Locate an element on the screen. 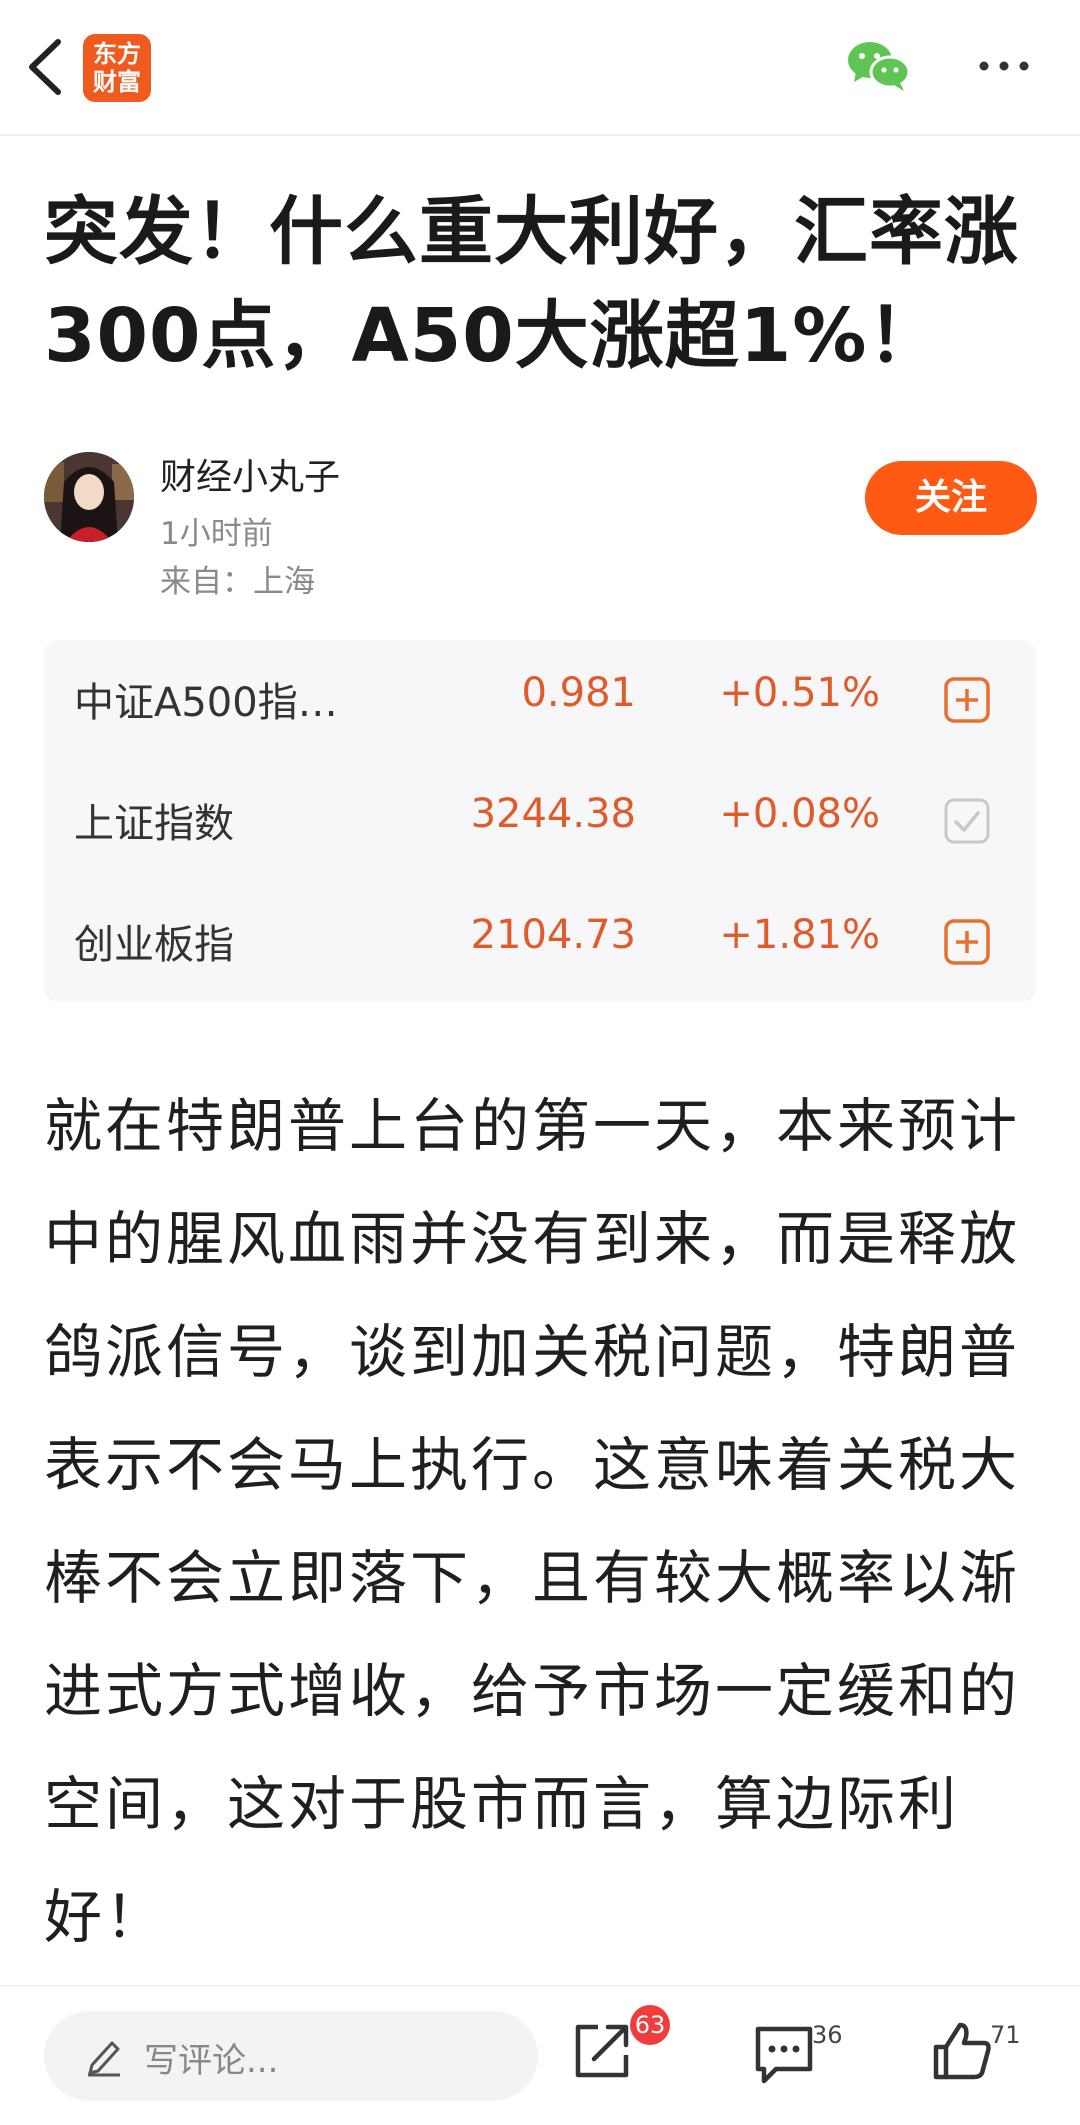 This screenshot has height=2125, width=1080. back-arrow-icon is located at coordinates (47, 67).